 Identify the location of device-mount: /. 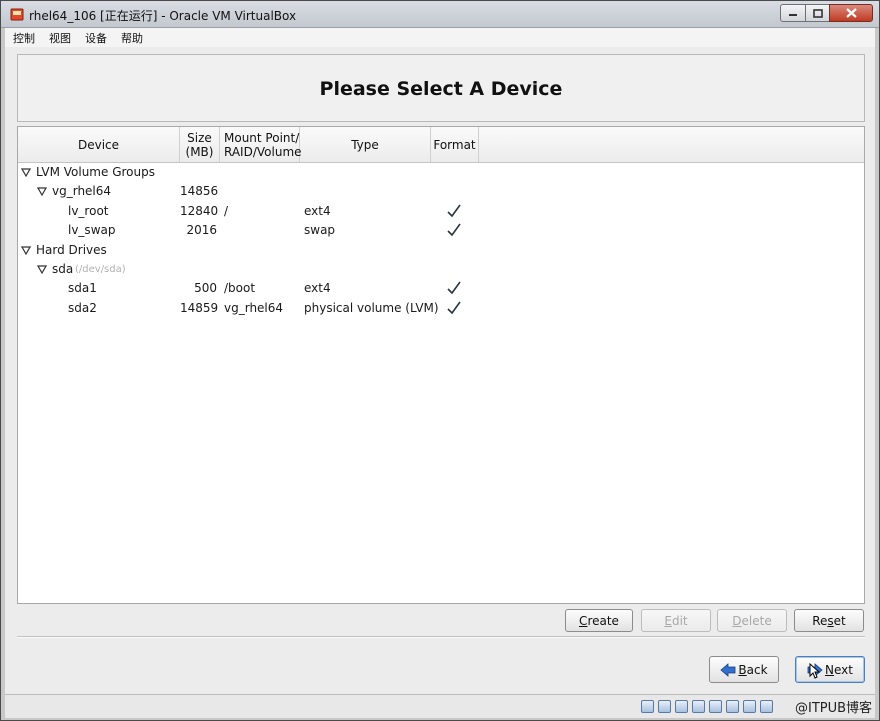
(226, 210).